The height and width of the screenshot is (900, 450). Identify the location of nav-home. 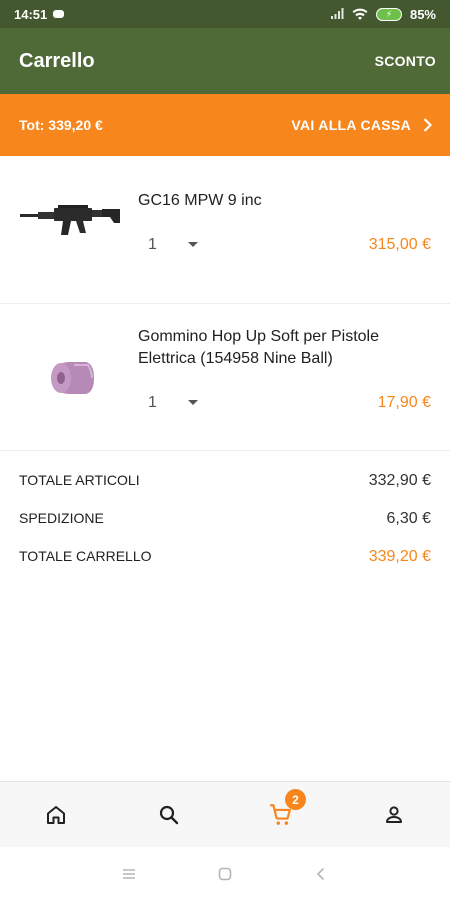
(56, 814).